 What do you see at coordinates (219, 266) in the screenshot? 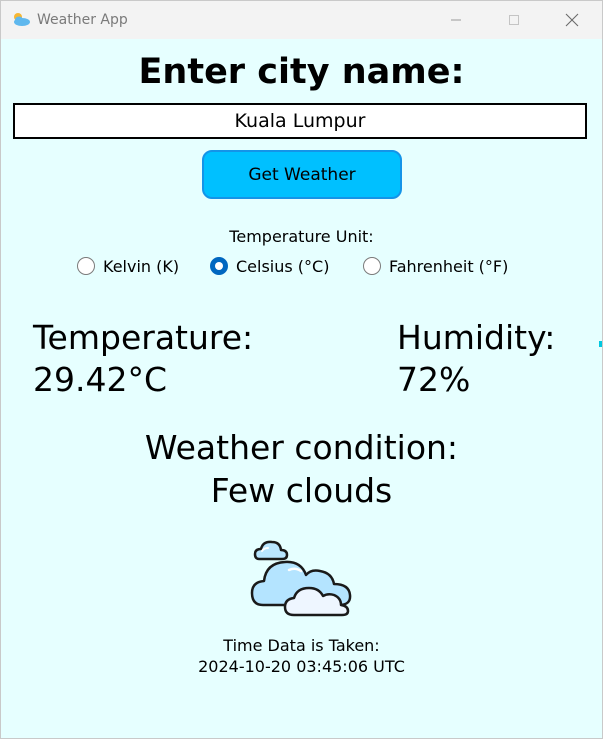
I see `radio-celsius-button` at bounding box center [219, 266].